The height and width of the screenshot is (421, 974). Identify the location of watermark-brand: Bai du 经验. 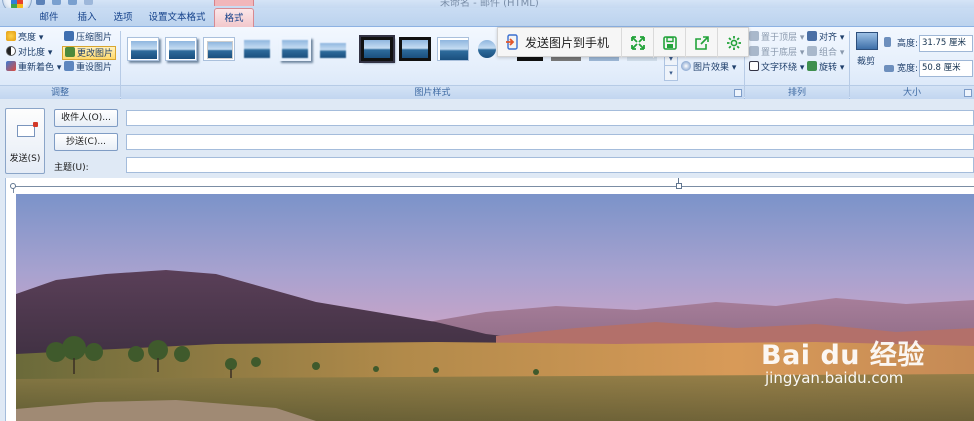
(843, 355).